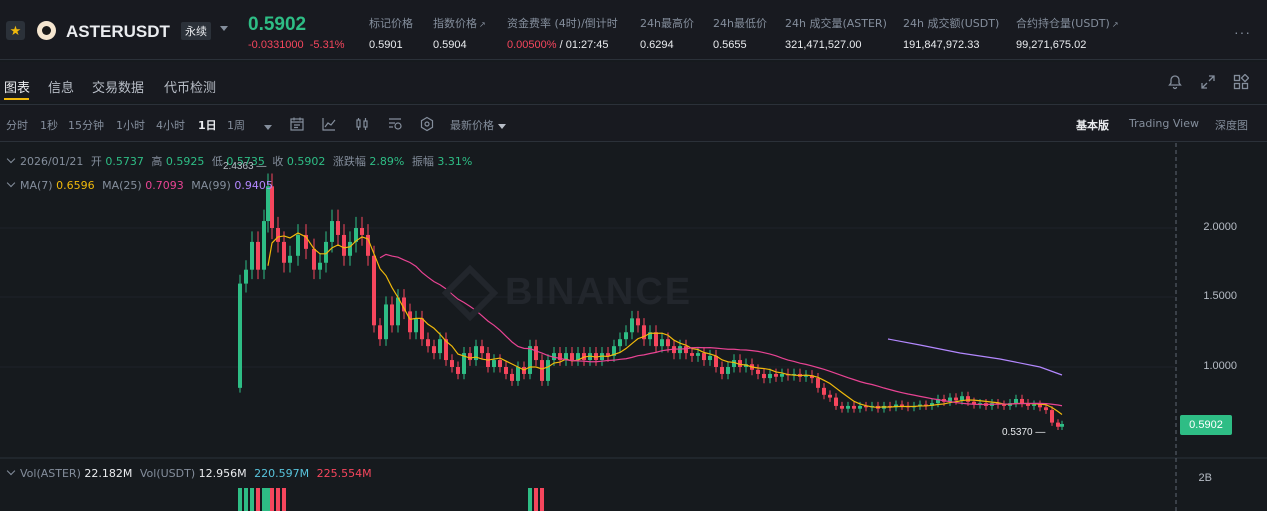  Describe the element at coordinates (1242, 32) in the screenshot. I see `more-options-icon: ···` at that location.